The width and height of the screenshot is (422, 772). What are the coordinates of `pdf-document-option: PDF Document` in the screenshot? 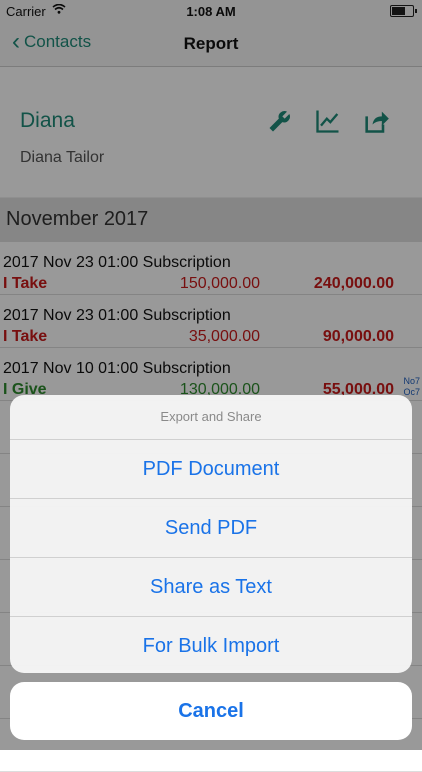 It's located at (211, 469).